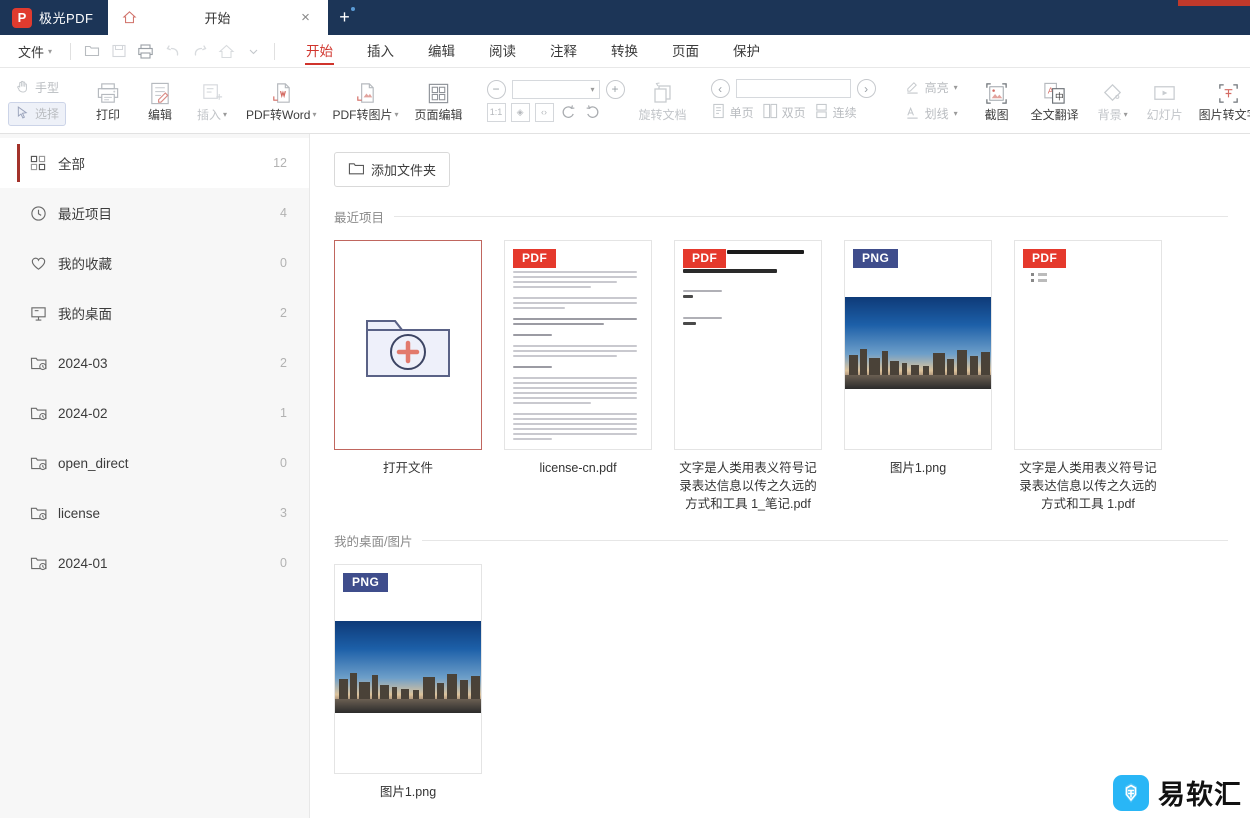  I want to click on fit-width-button: ‹›, so click(544, 112).